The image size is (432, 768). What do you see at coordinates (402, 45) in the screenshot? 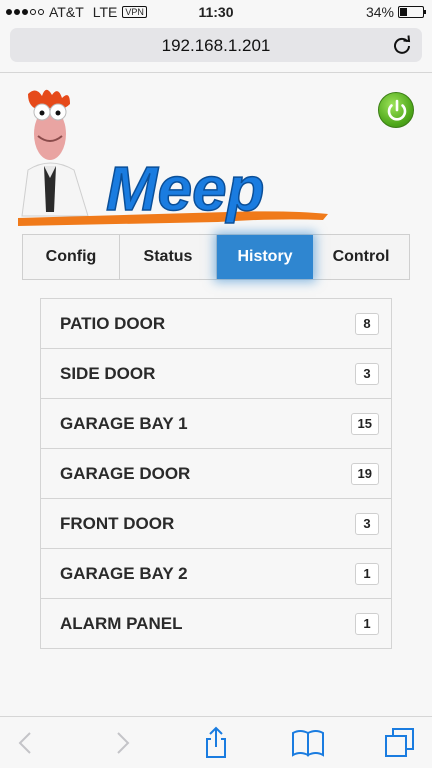
I see `reload-icon` at bounding box center [402, 45].